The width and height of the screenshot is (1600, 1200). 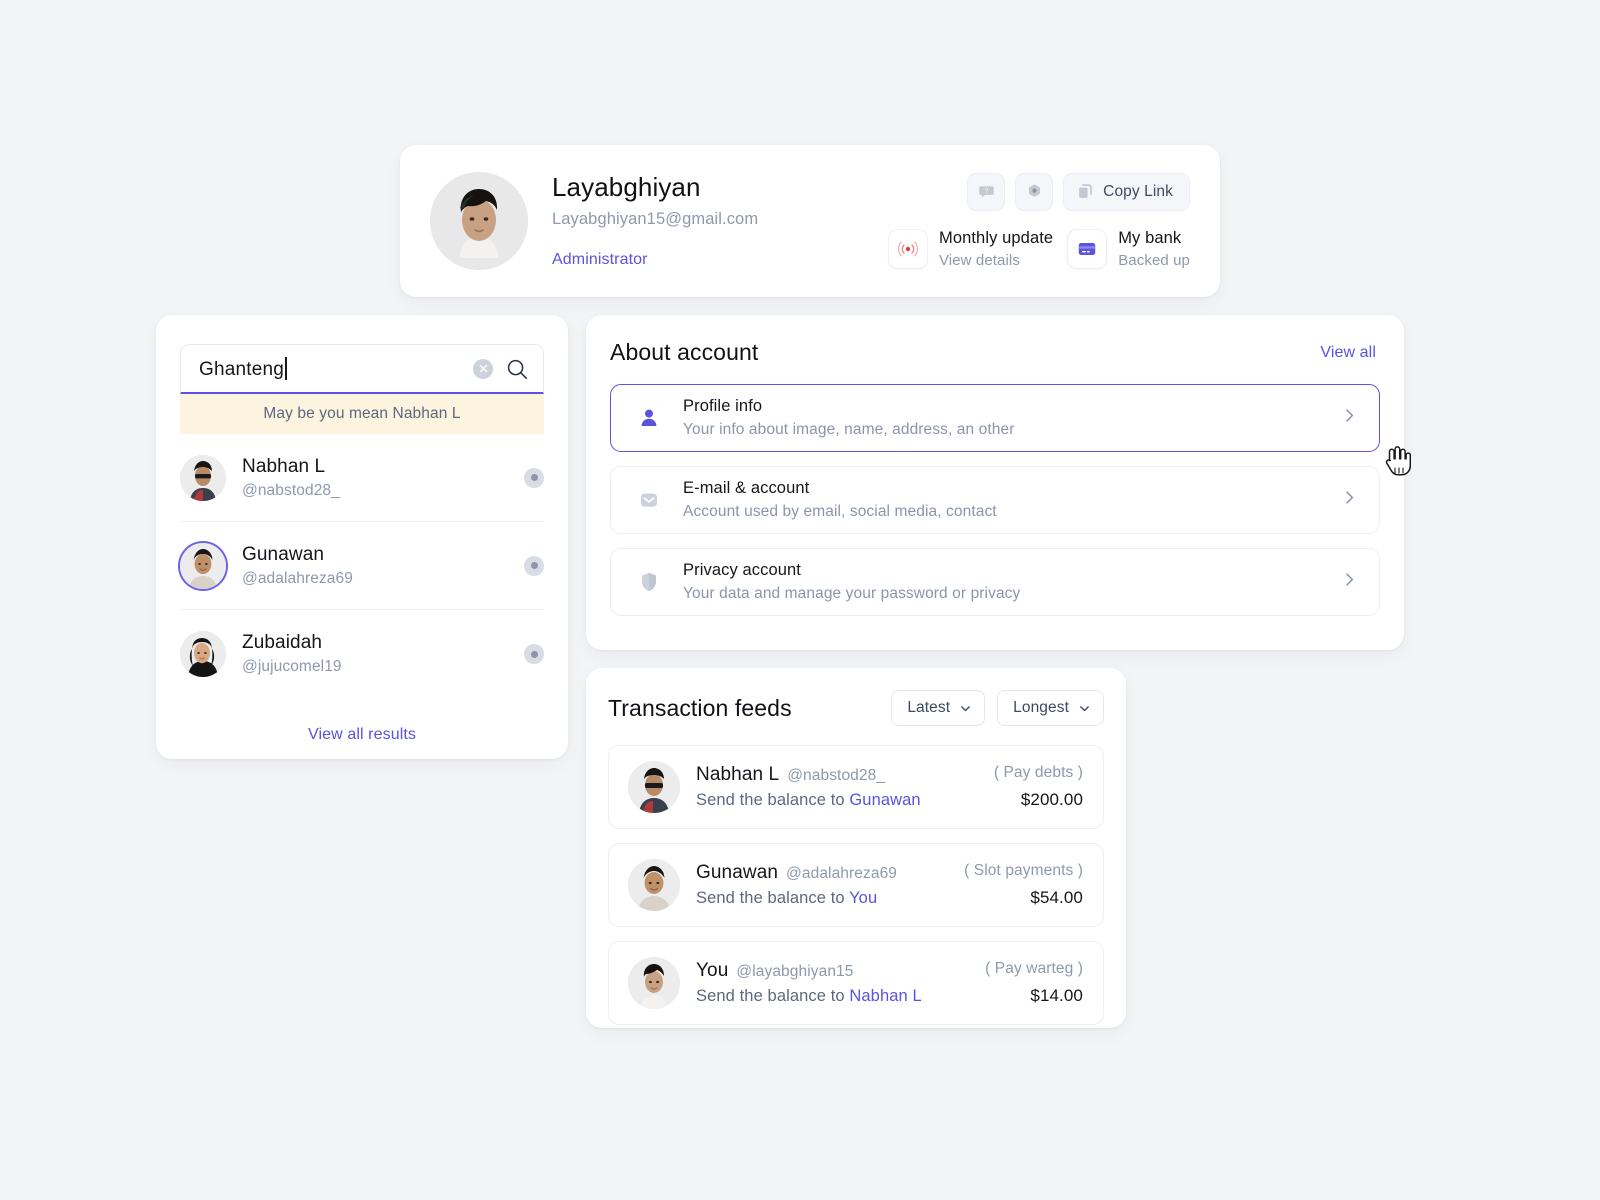 I want to click on about-account-header: About account View all, so click(x=995, y=340).